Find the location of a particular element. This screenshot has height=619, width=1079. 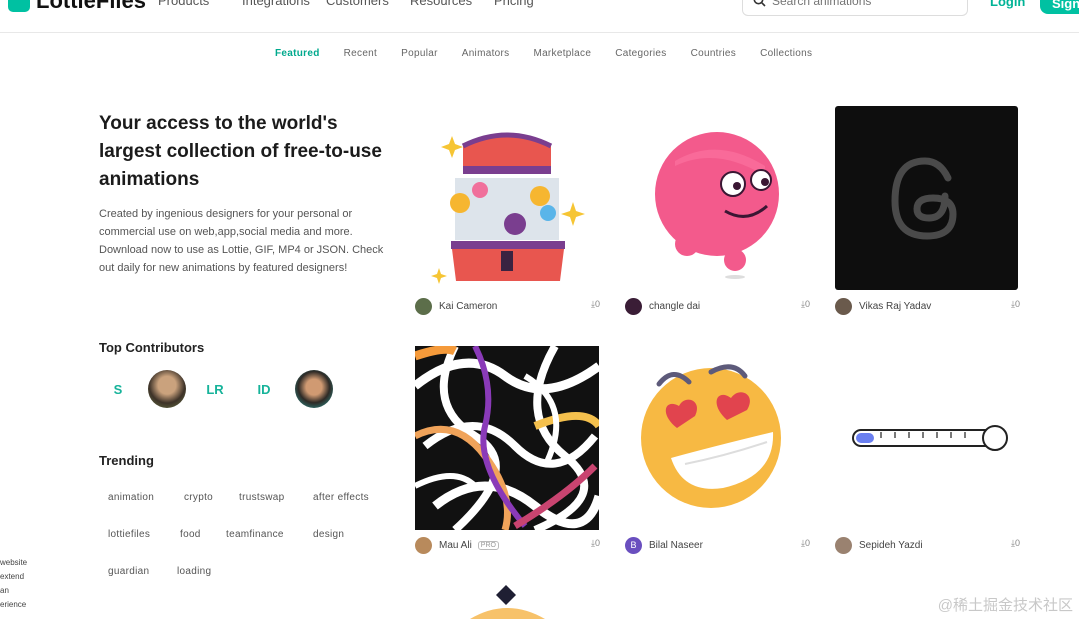

trending-tag: teamfinance is located at coordinates (255, 534).